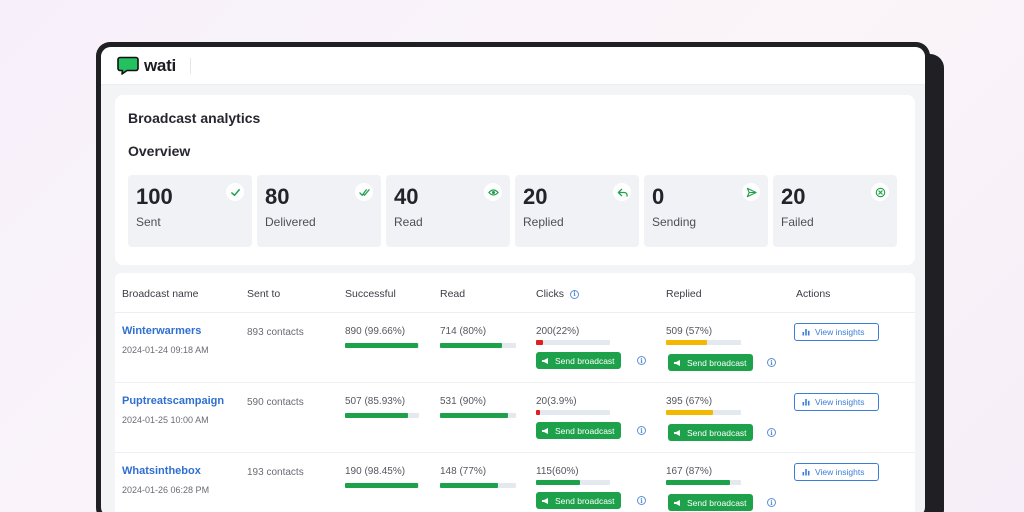 The height and width of the screenshot is (512, 1024). What do you see at coordinates (406, 196) in the screenshot?
I see `stat-value: 40` at bounding box center [406, 196].